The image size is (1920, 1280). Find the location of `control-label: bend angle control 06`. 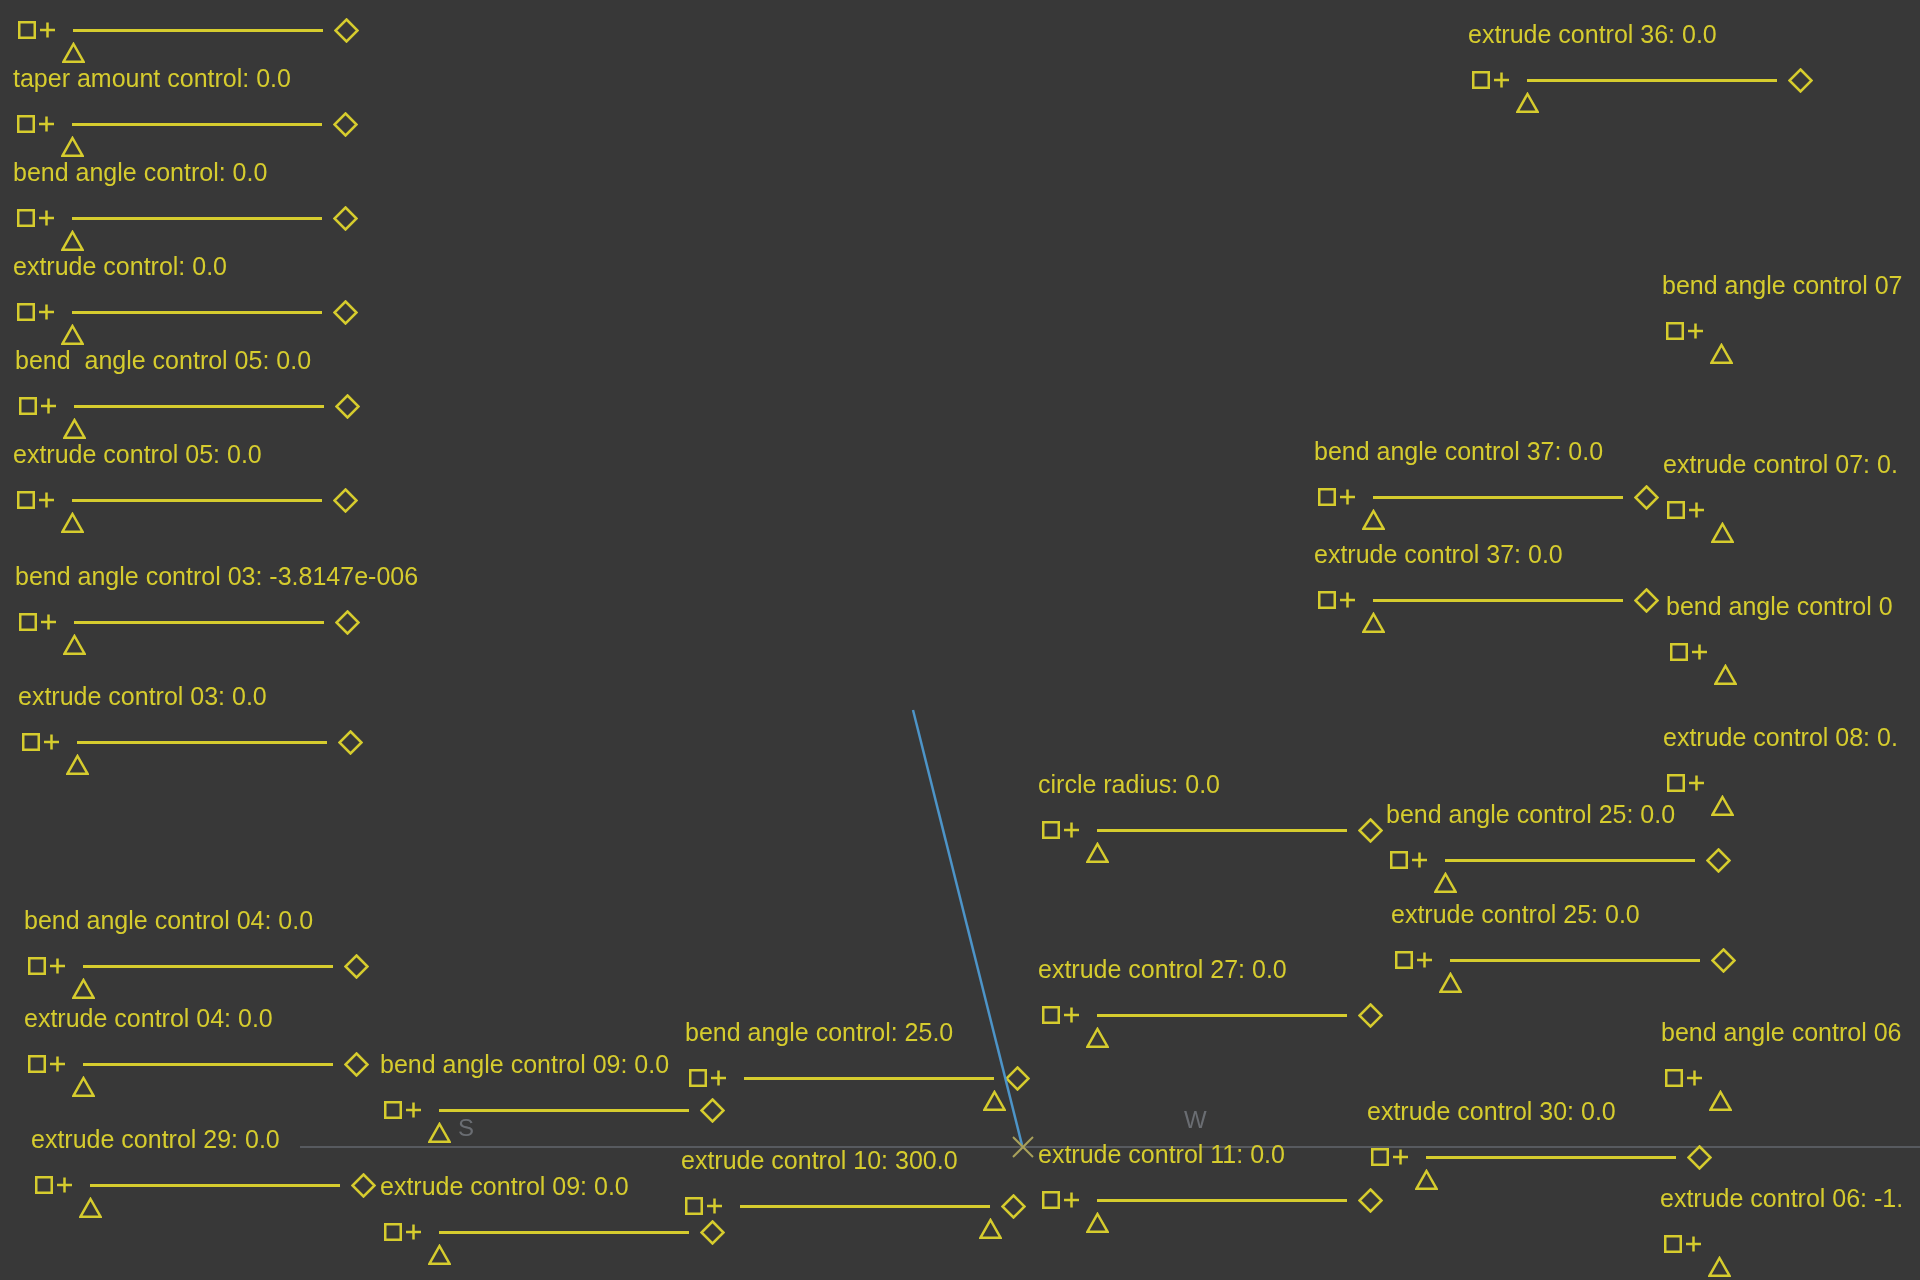

control-label: bend angle control 06 is located at coordinates (1781, 1032).